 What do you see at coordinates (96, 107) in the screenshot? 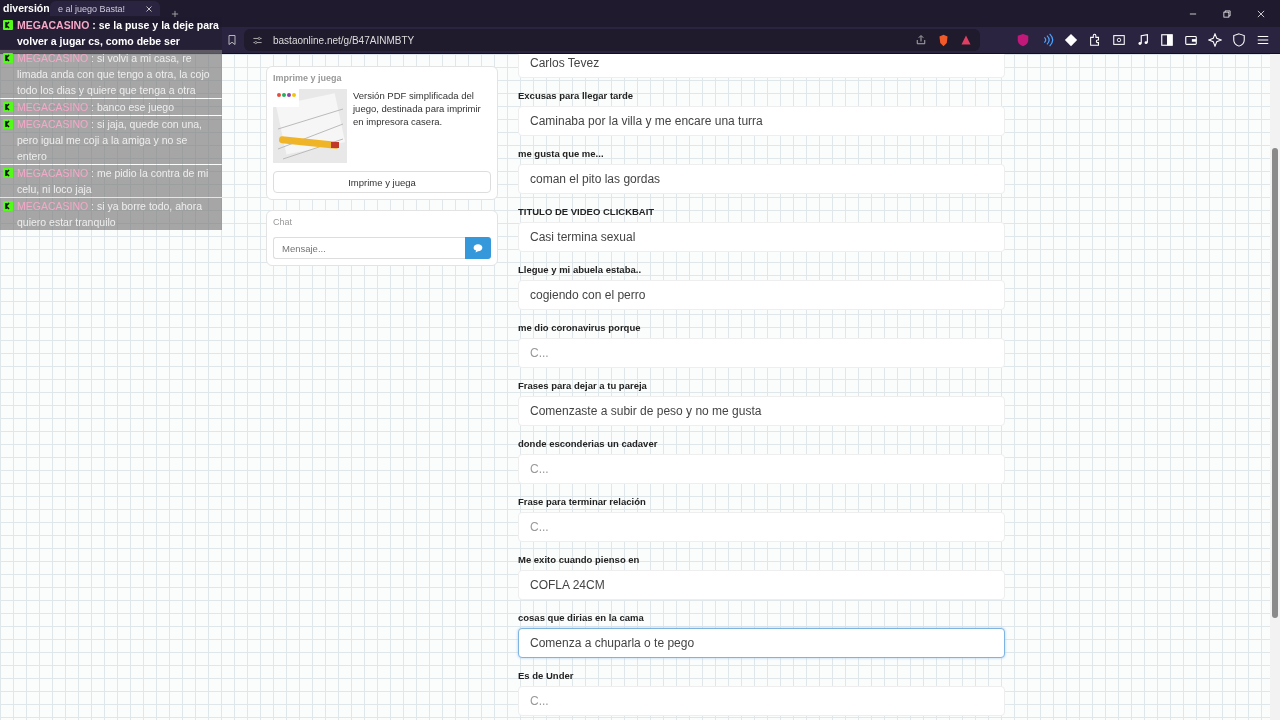
I see `chat-message: MEGACASINO : banco ese juego` at bounding box center [96, 107].